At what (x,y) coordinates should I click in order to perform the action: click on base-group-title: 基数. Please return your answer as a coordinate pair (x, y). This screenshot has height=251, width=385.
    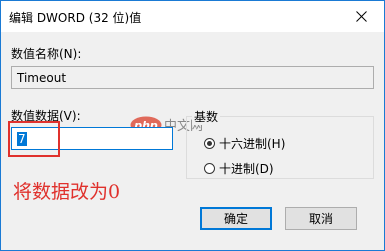
    Looking at the image, I should click on (206, 116).